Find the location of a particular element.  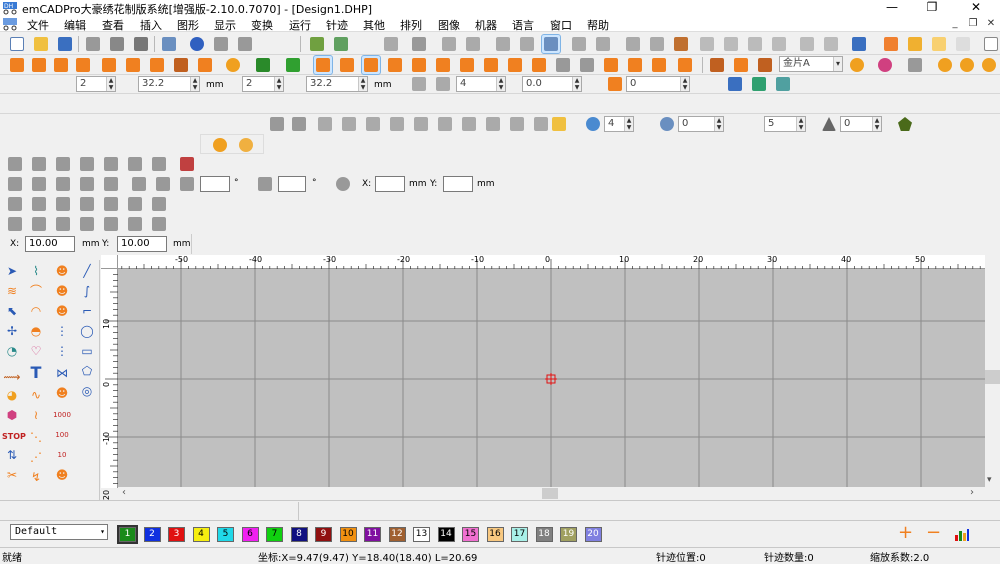

sequin-stitch-button is located at coordinates (233, 65).